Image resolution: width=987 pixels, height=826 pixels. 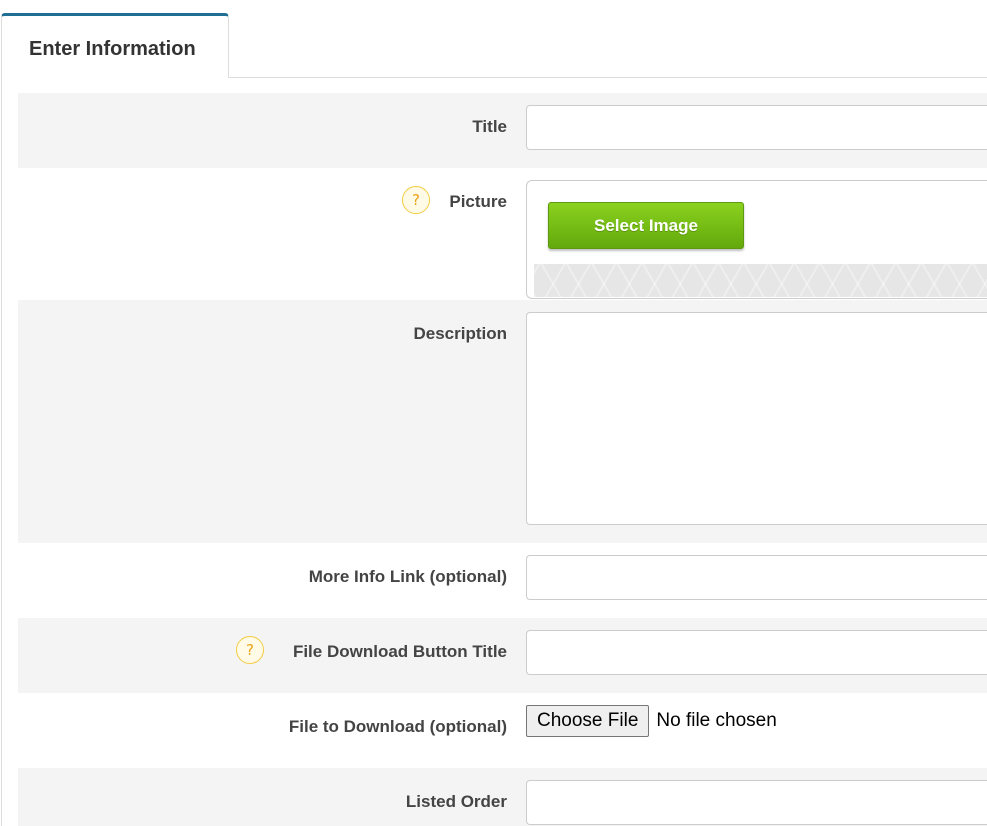 I want to click on listed-order-label: Listed Order, so click(x=456, y=801).